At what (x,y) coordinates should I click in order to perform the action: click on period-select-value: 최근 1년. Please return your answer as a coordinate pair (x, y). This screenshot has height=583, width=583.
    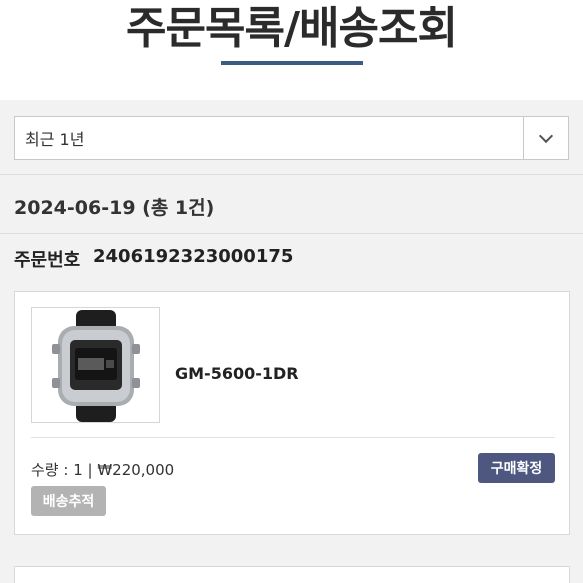
    Looking at the image, I should click on (55, 139).